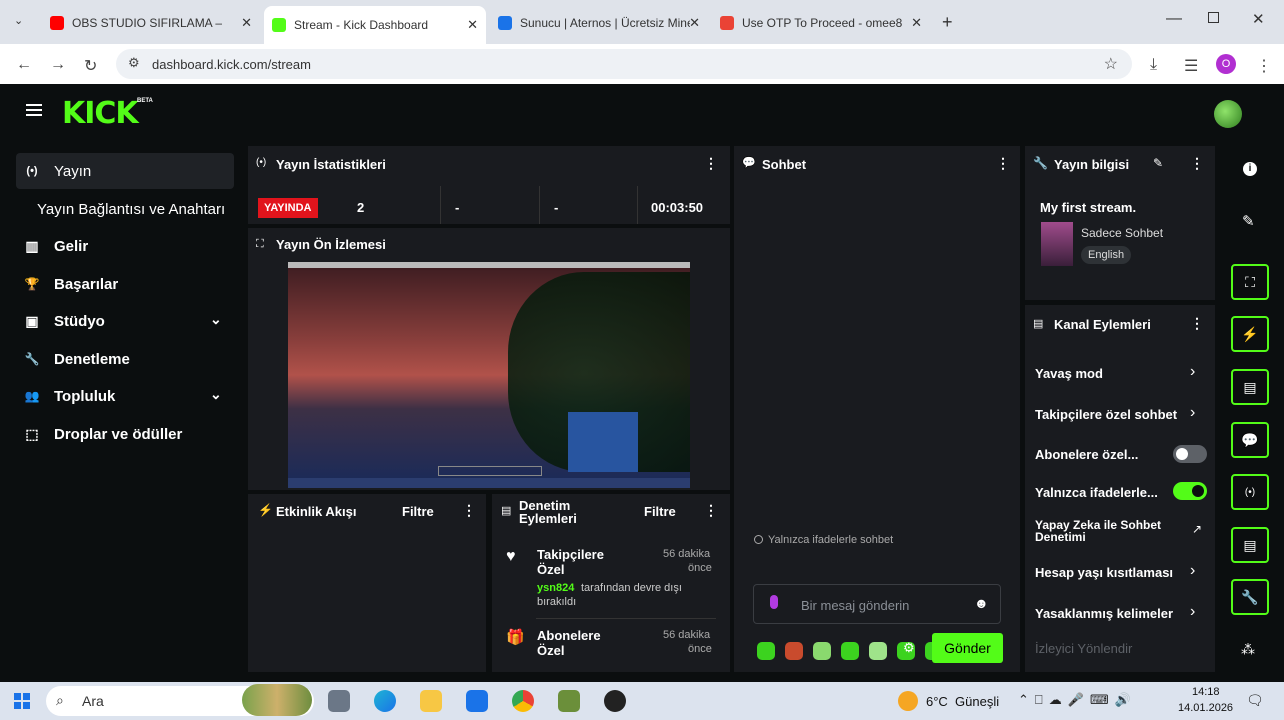 This screenshot has width=1284, height=720. Describe the element at coordinates (151, 23) in the screenshot. I see `tab-obs: OBS STUDIO SIFIRLAMA – OBS S ✕` at that location.